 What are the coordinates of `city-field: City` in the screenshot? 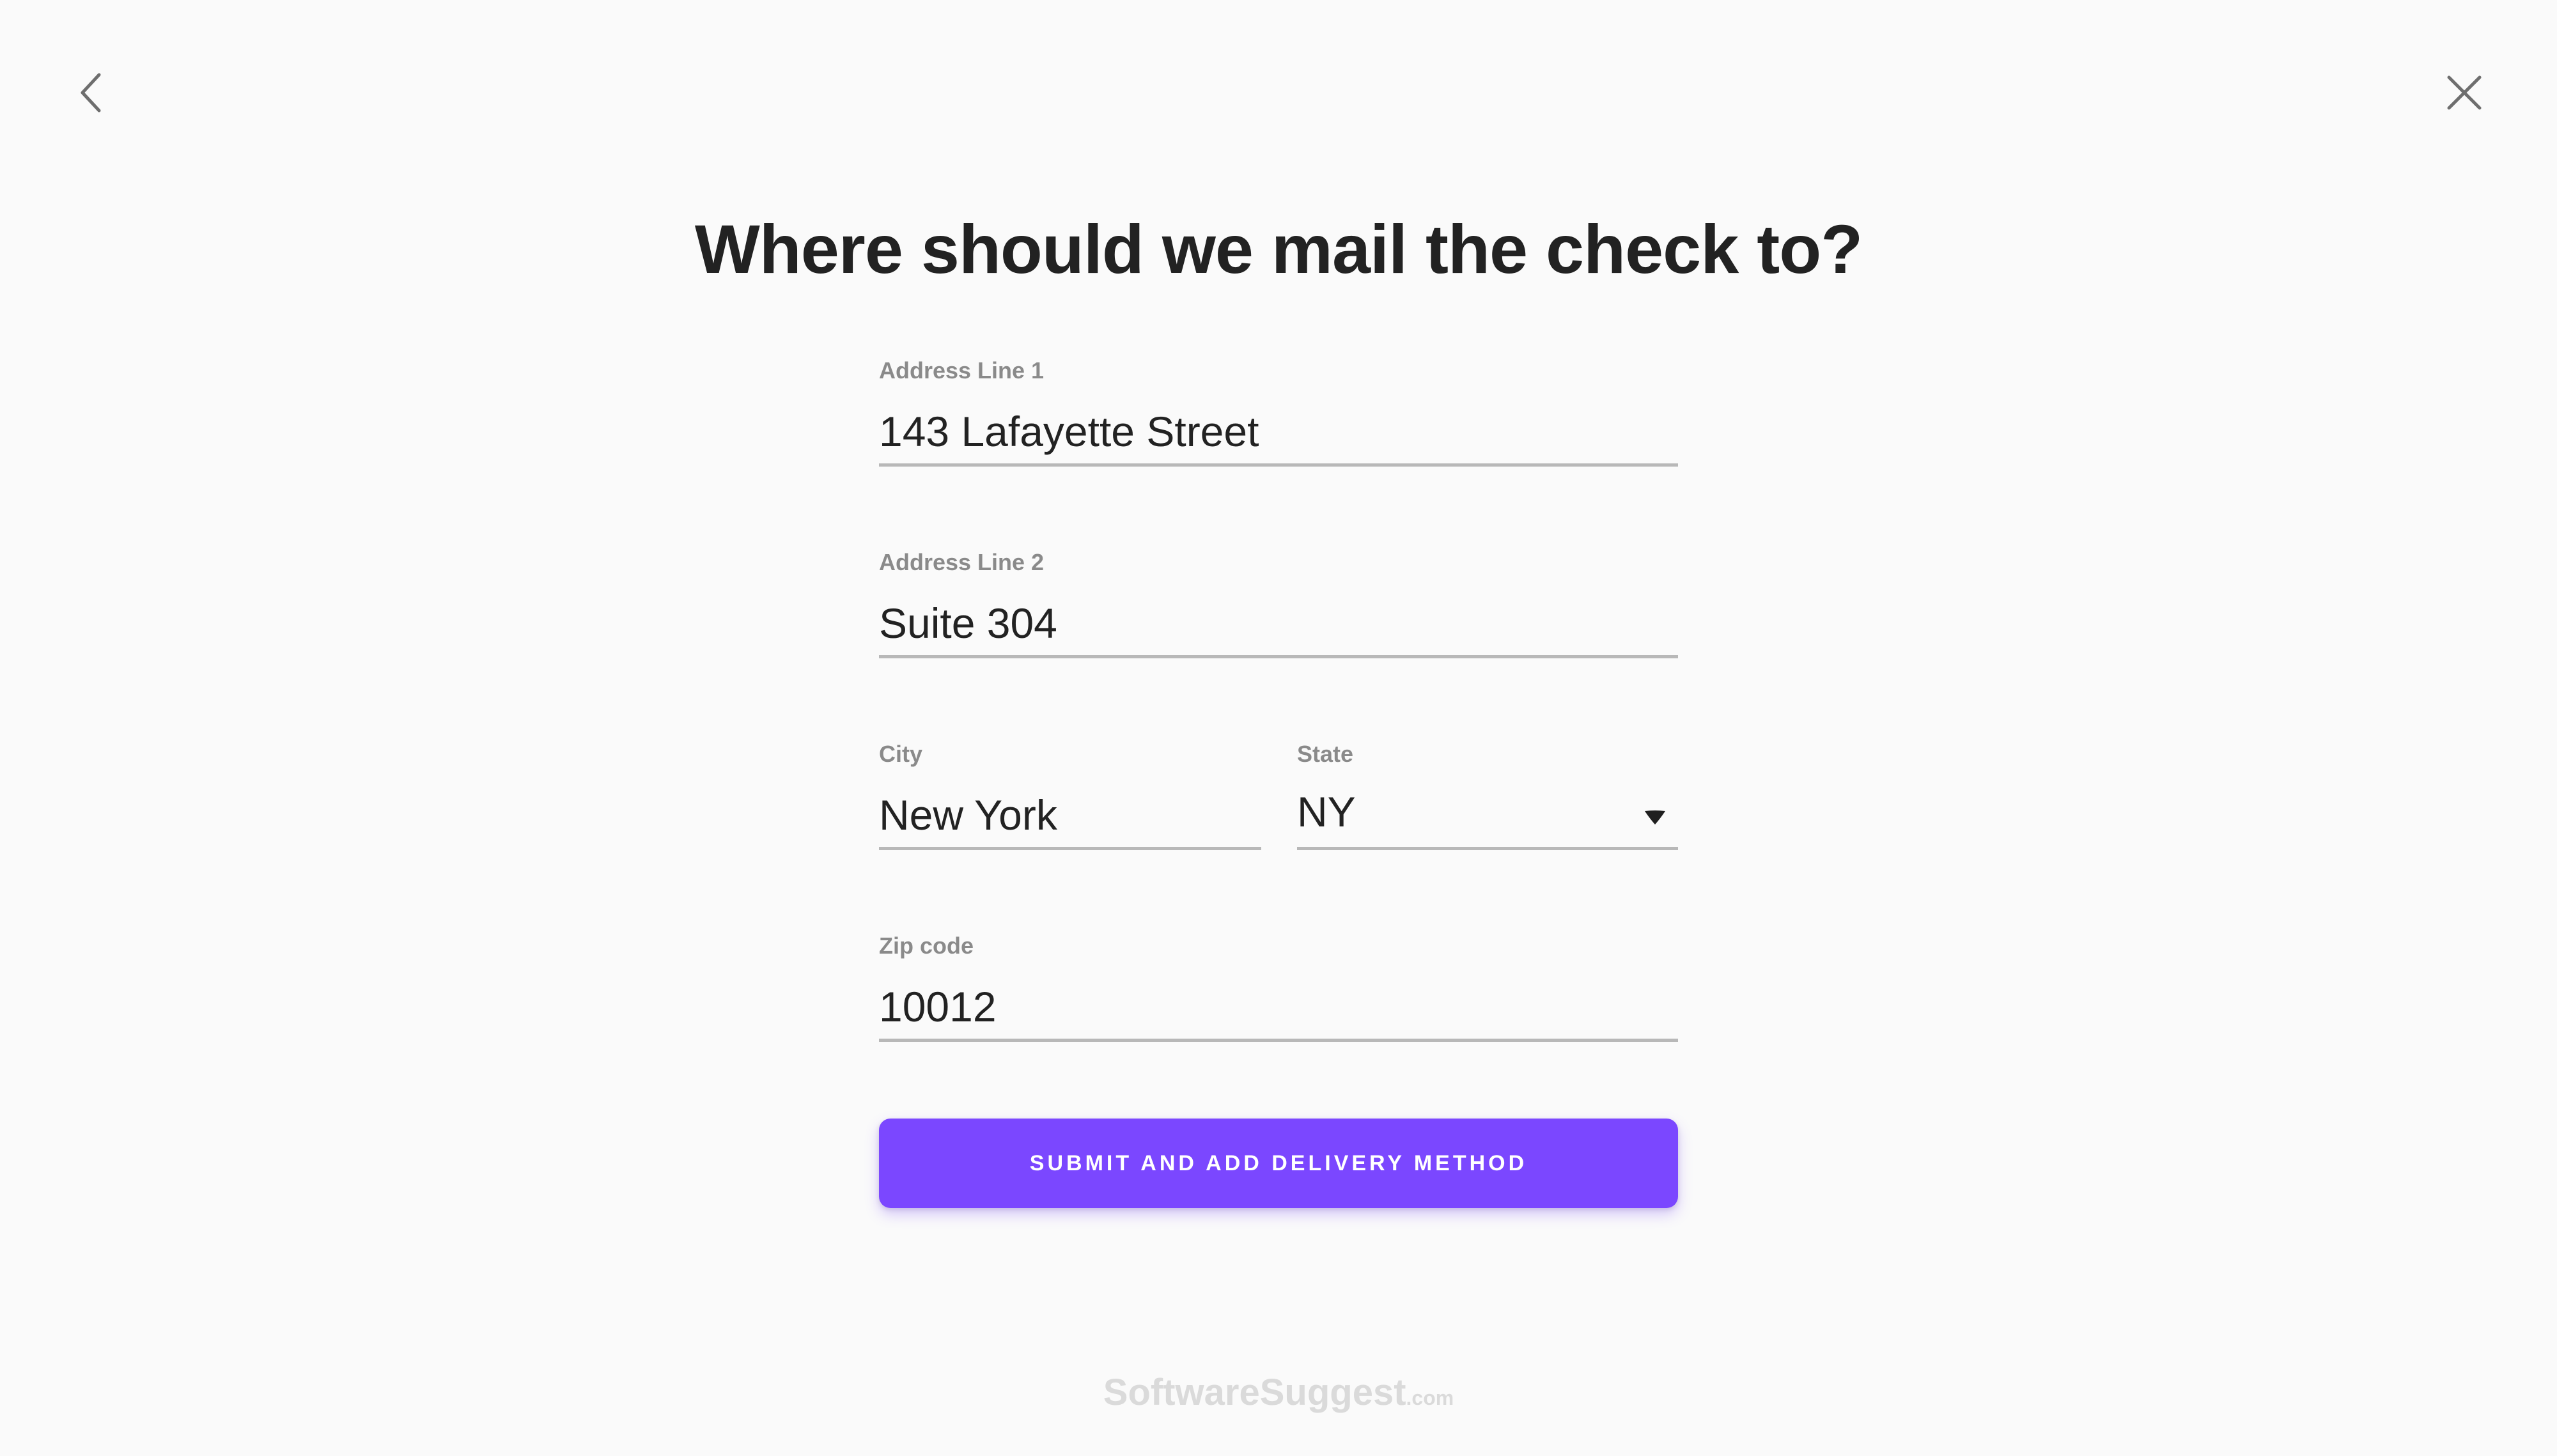 It's located at (1070, 797).